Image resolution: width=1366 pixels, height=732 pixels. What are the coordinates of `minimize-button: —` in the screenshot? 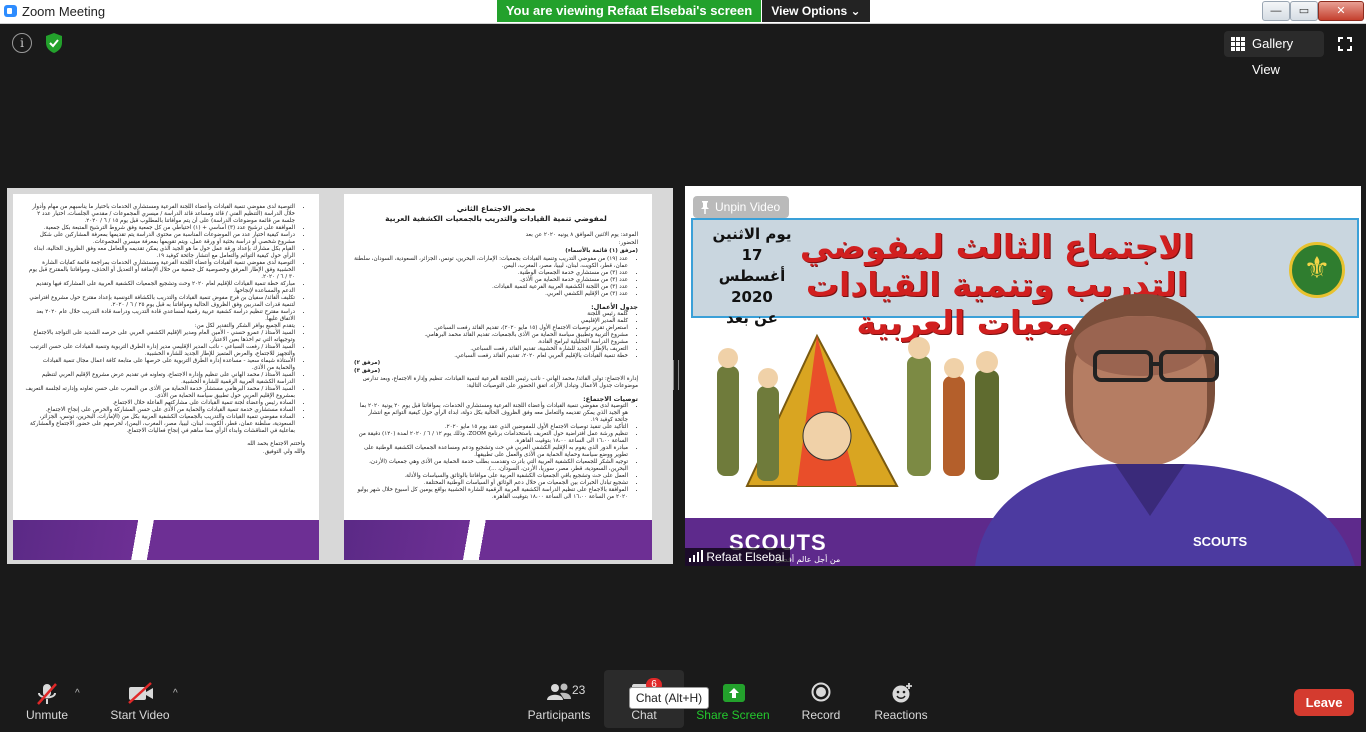 It's located at (1276, 11).